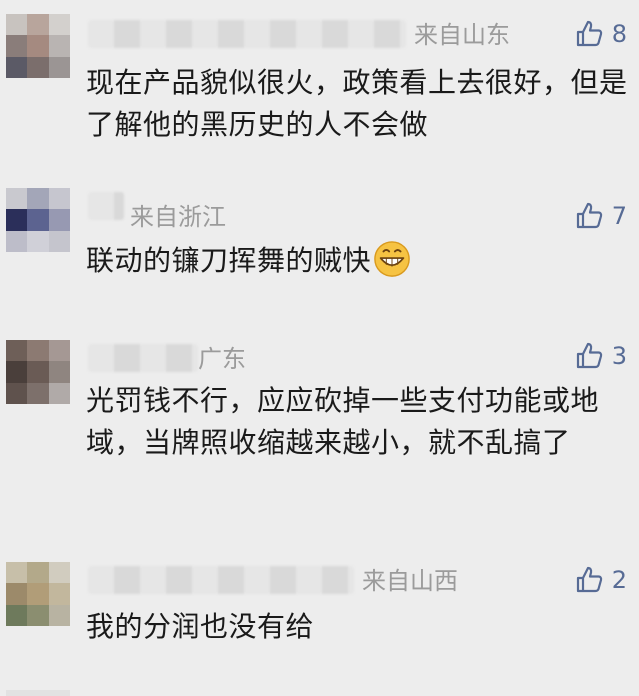 This screenshot has width=639, height=696. I want to click on like-button: 7, so click(600, 216).